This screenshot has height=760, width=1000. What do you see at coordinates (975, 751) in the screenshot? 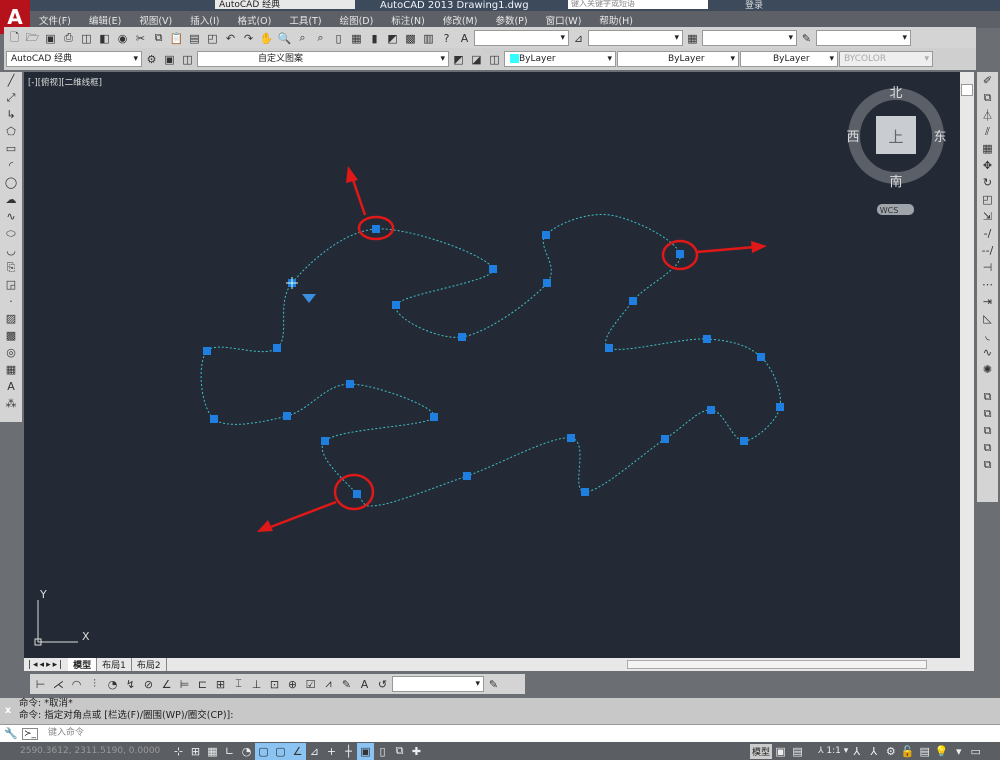
I see `clean-screen-icon: ▭` at bounding box center [975, 751].